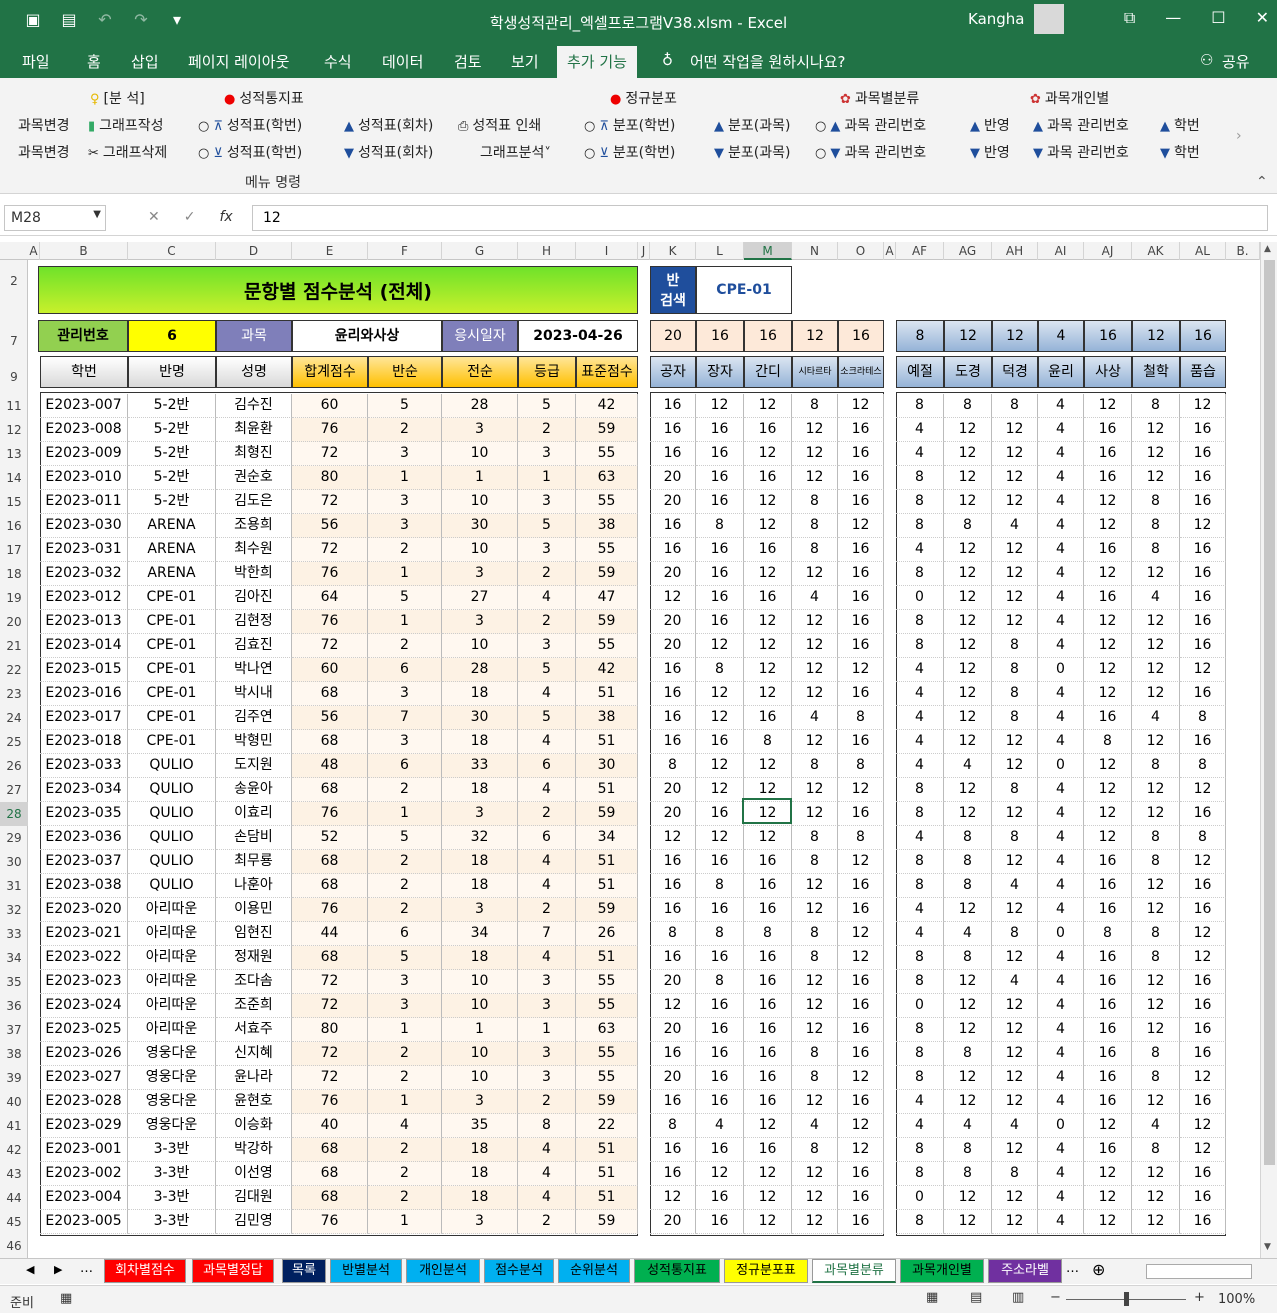  Describe the element at coordinates (677, 1271) in the screenshot. I see `sheet-tab: 성적통지표` at that location.